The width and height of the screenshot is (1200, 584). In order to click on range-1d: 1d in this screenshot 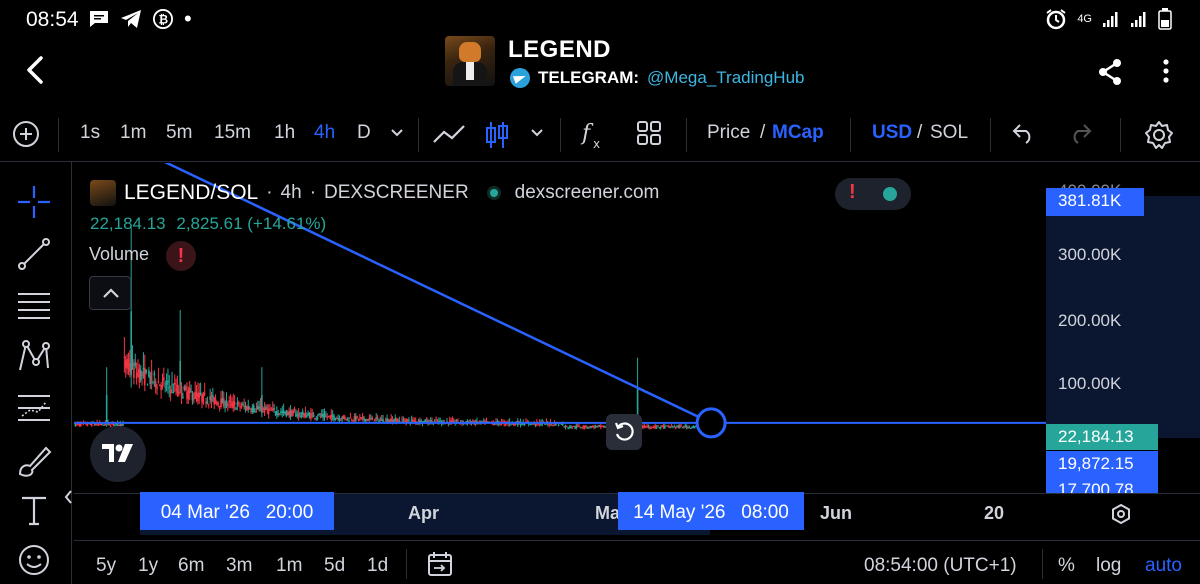, I will do `click(377, 566)`.